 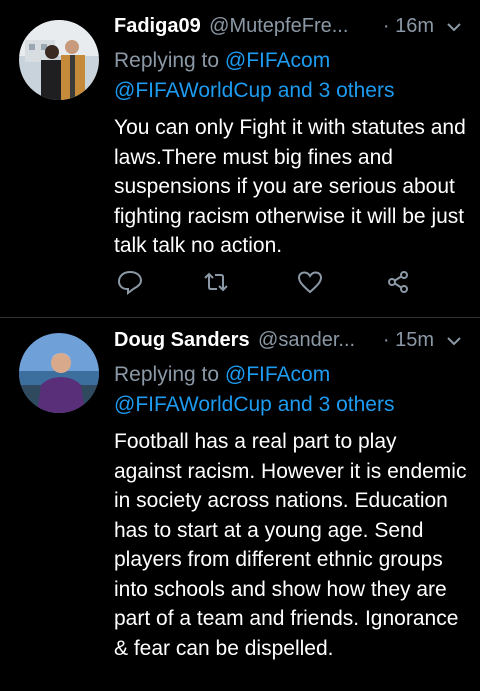 I want to click on timestamp: · 16m, so click(x=408, y=26).